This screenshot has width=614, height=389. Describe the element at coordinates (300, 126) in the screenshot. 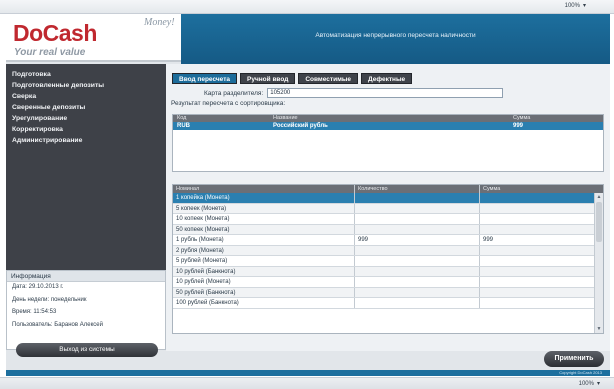

I see `table-cell: Российский рубль` at that location.